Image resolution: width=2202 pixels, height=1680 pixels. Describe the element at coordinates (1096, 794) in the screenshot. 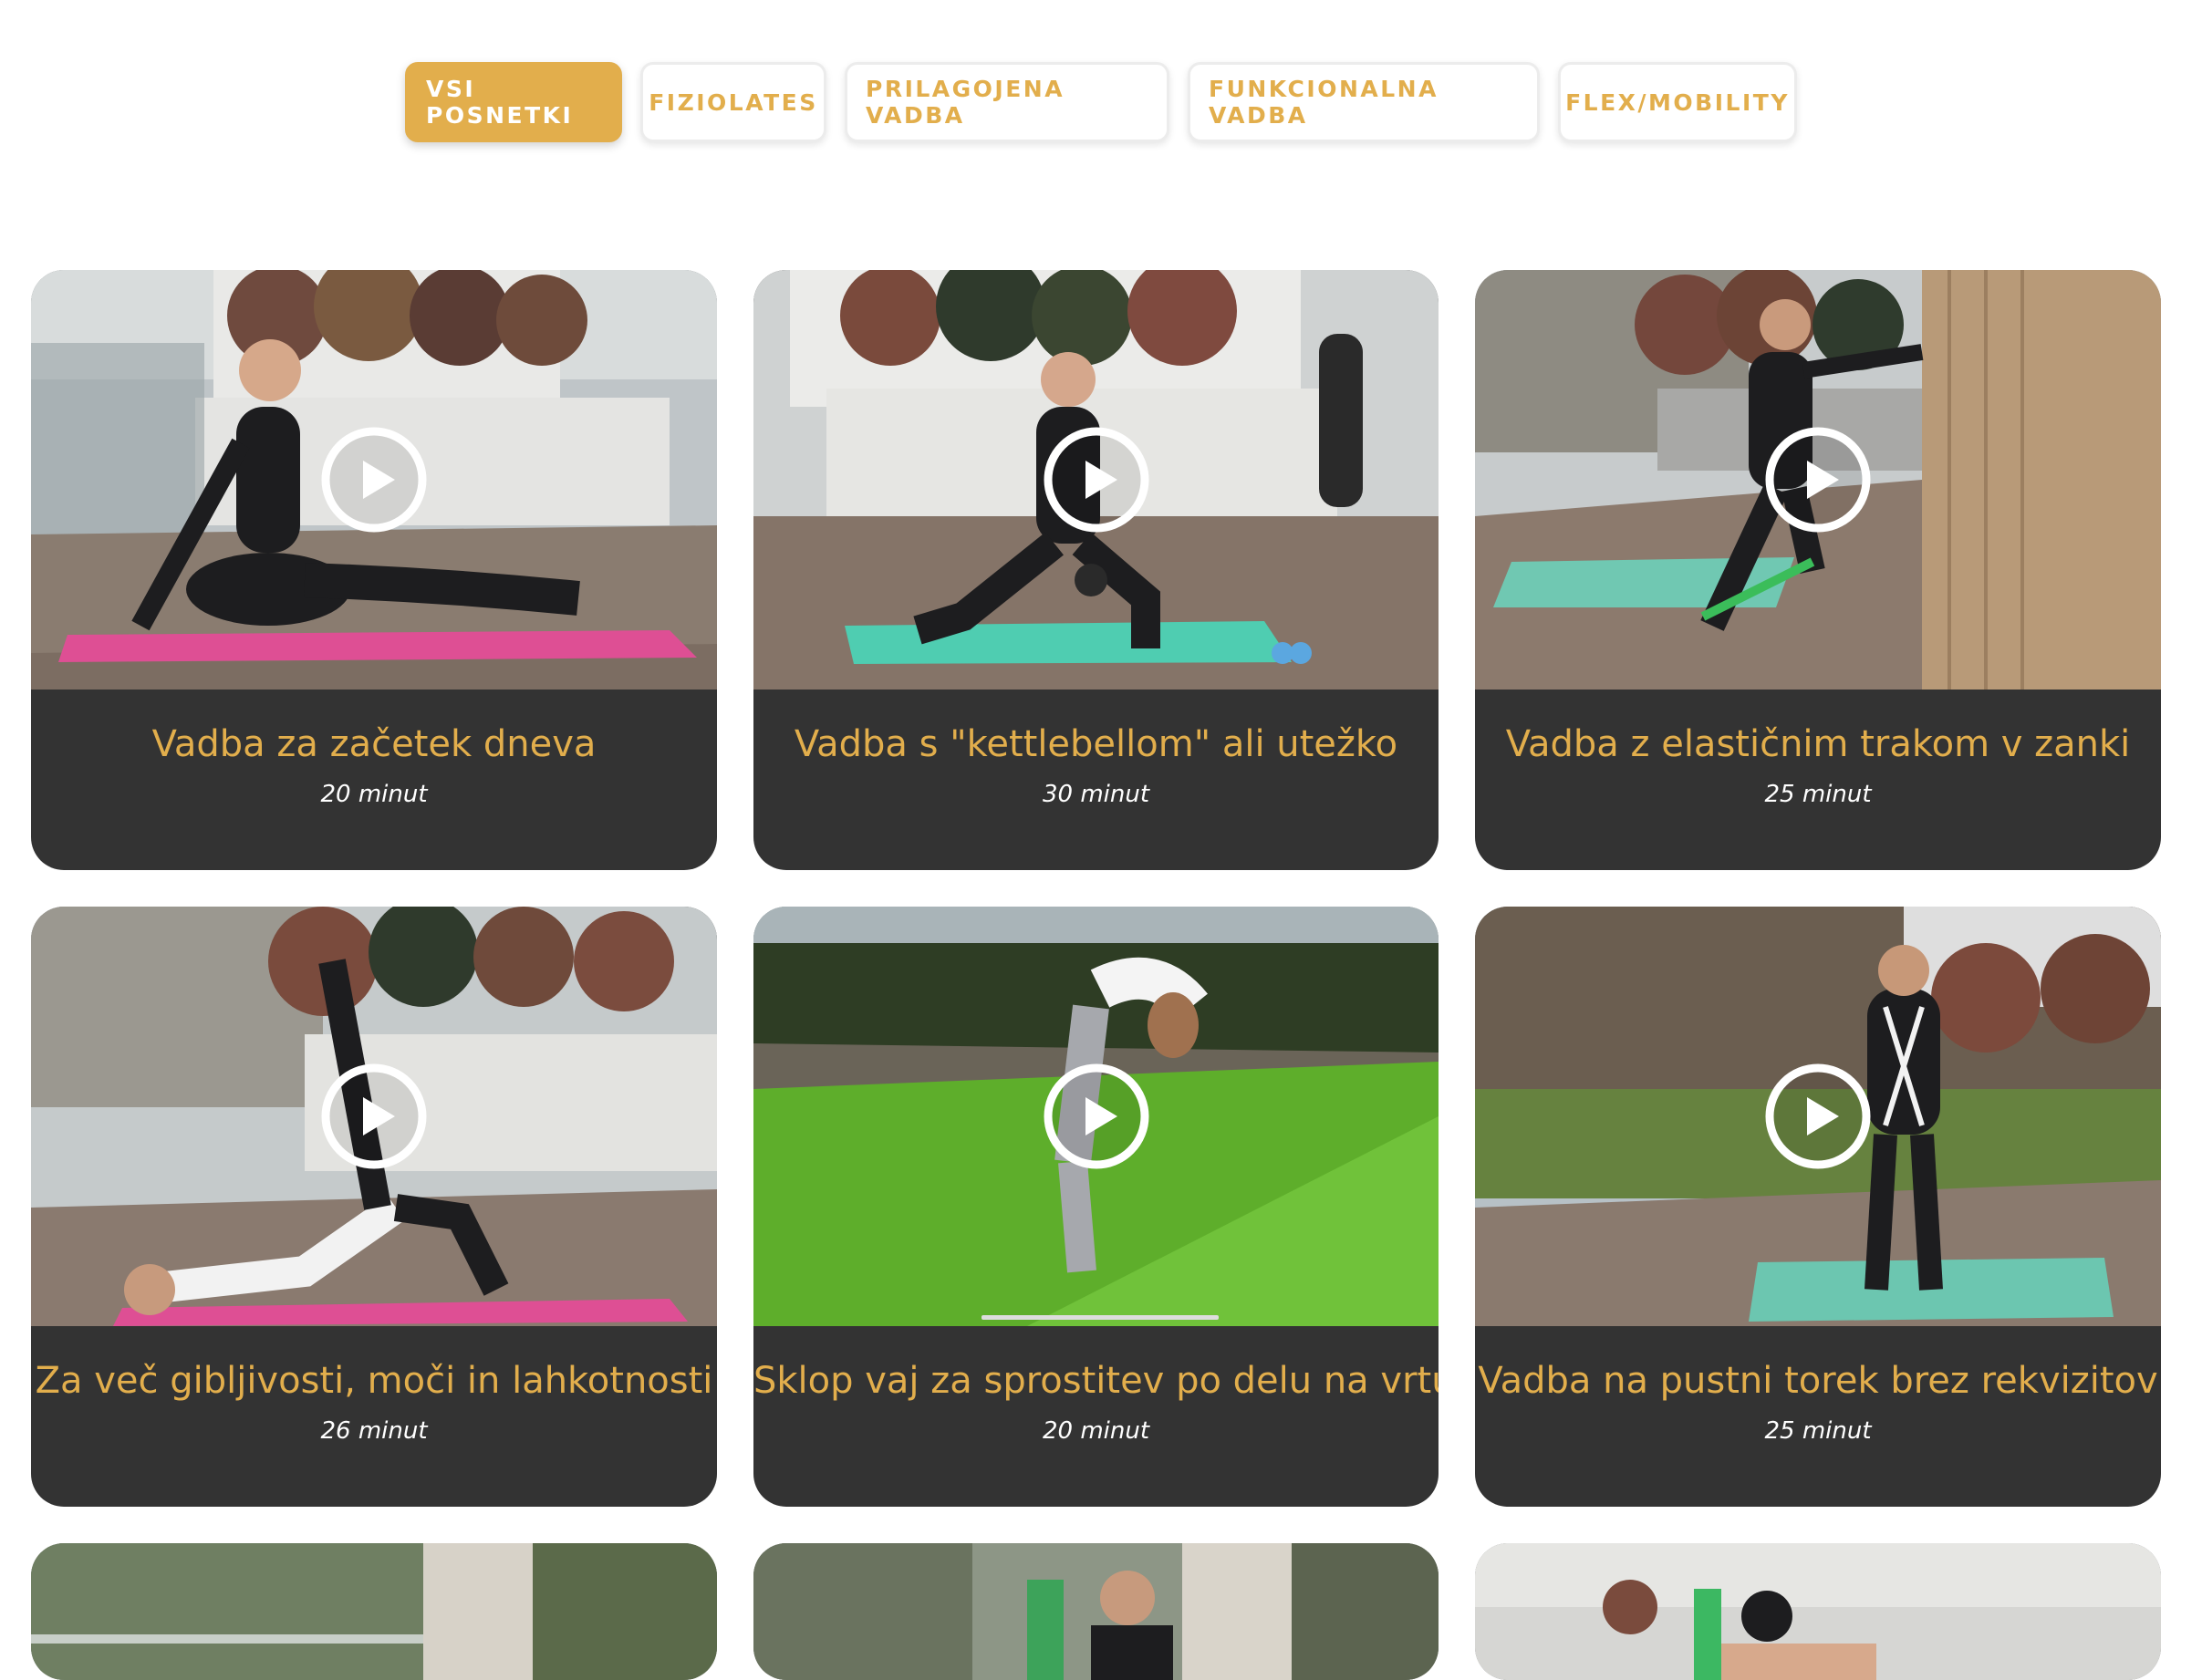

I see `video-duration: 30 minut` at that location.